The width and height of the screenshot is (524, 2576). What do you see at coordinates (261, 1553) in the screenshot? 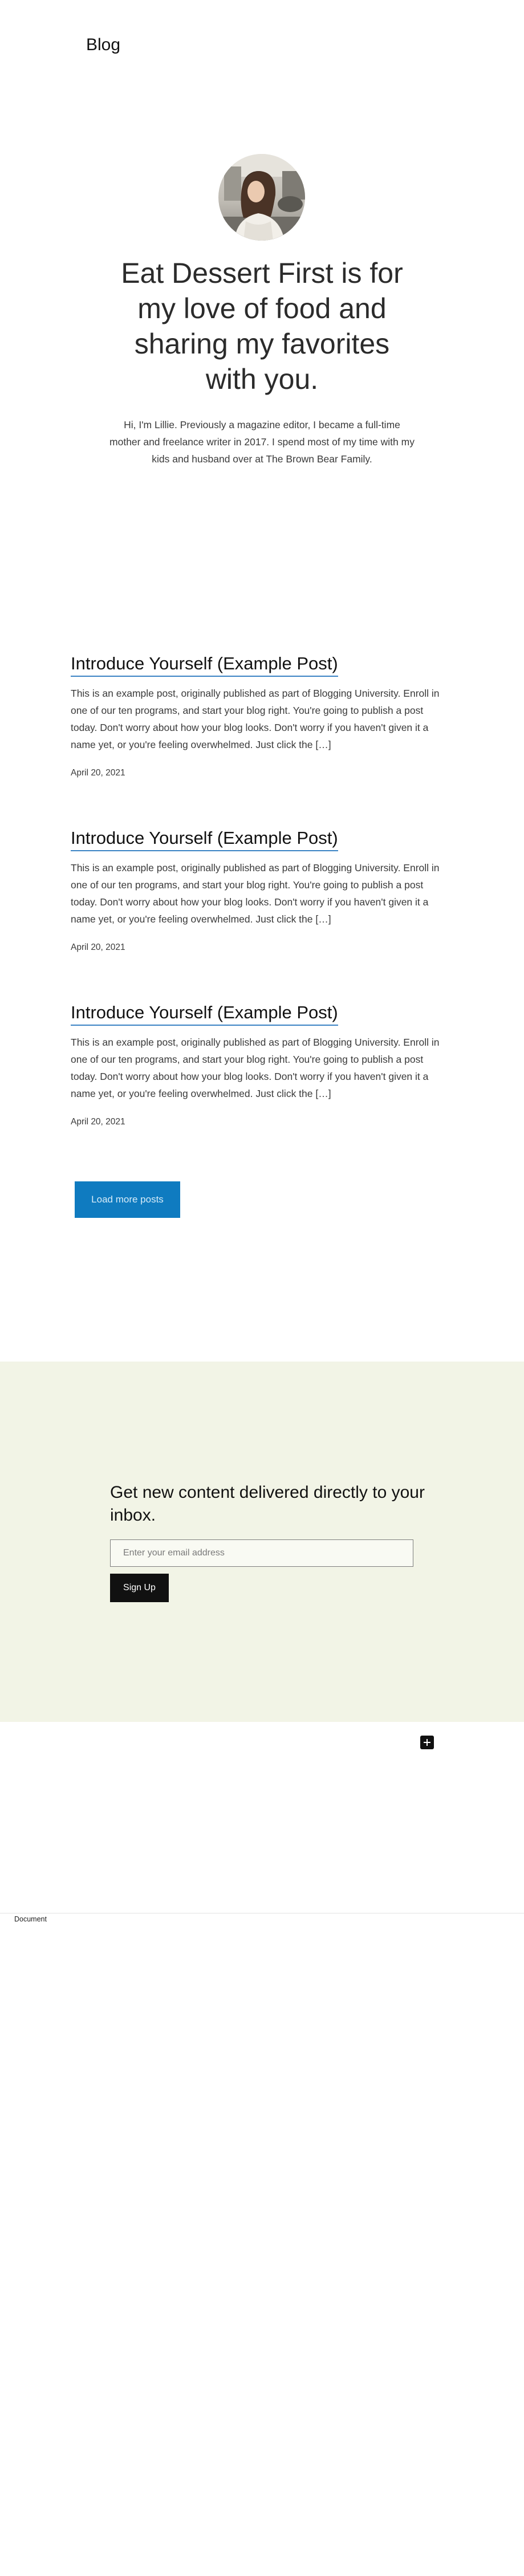
I see `email-input` at bounding box center [261, 1553].